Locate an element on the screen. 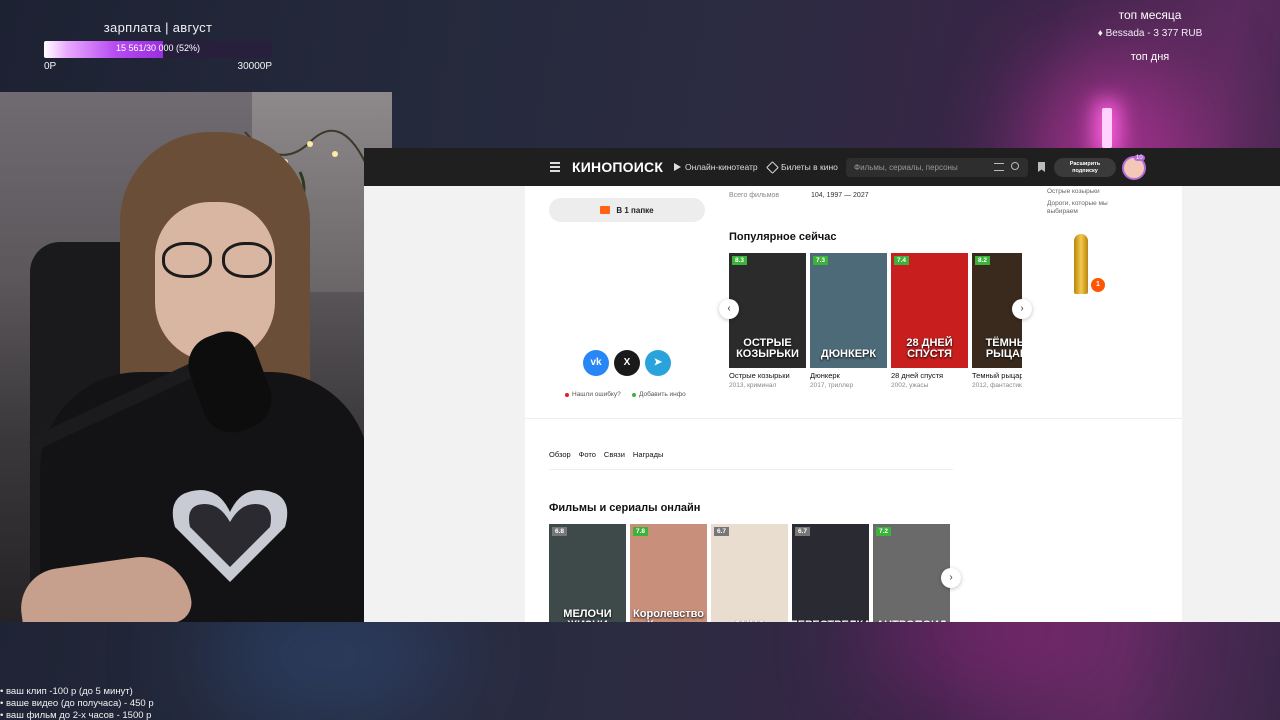 The width and height of the screenshot is (1280, 720). goal-progress-text: 15 561/30 000 (52%) is located at coordinates (158, 48).